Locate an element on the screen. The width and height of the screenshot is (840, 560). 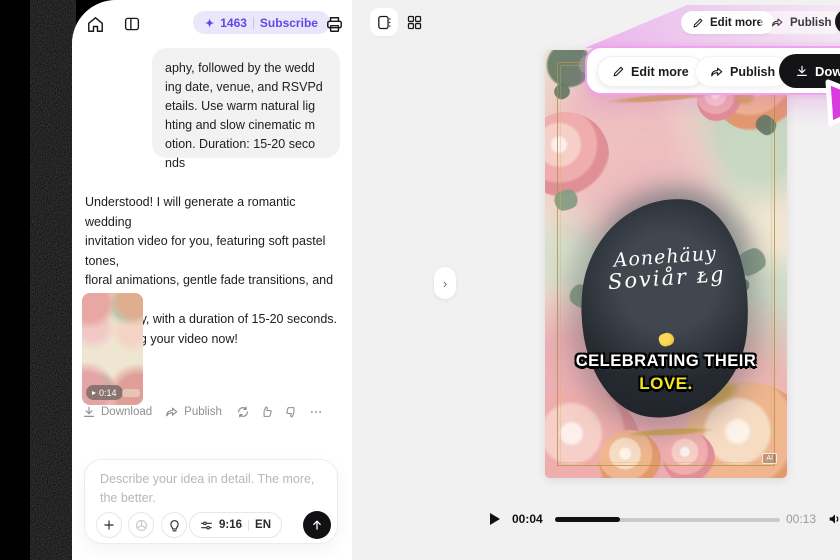
subscribe-label: Subscribe is located at coordinates (288, 22).